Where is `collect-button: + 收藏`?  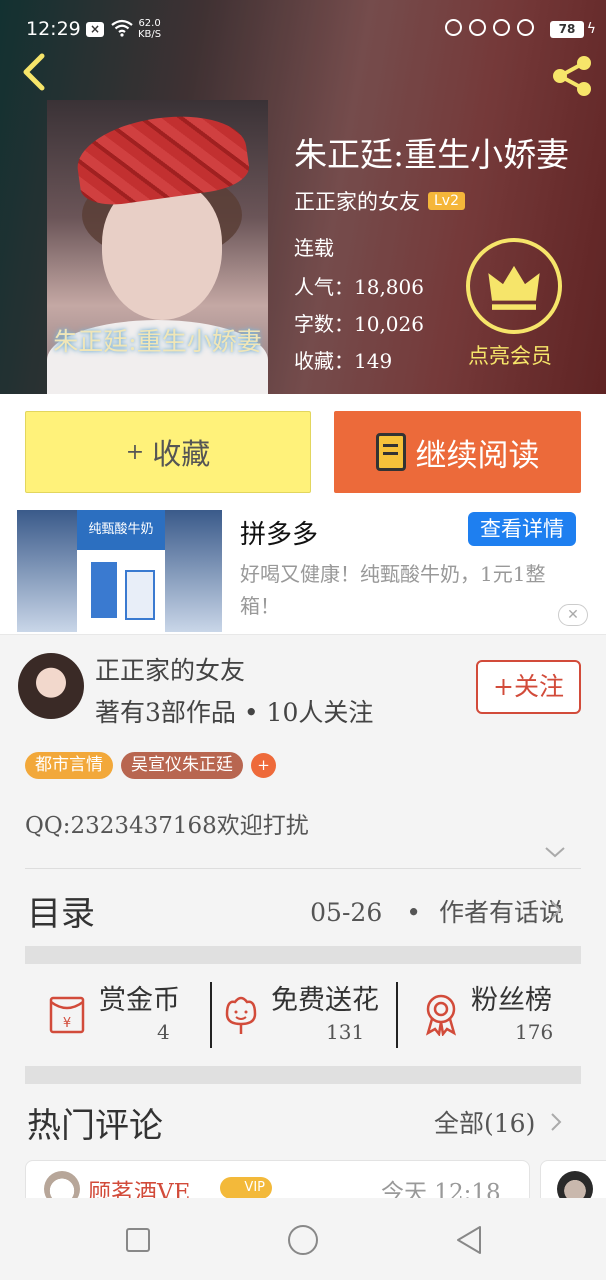 collect-button: + 收藏 is located at coordinates (168, 452).